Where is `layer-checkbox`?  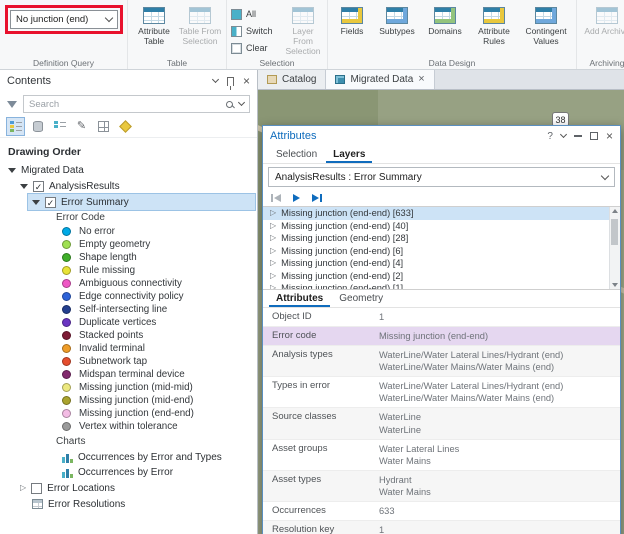
layer-checkbox is located at coordinates (37, 488).